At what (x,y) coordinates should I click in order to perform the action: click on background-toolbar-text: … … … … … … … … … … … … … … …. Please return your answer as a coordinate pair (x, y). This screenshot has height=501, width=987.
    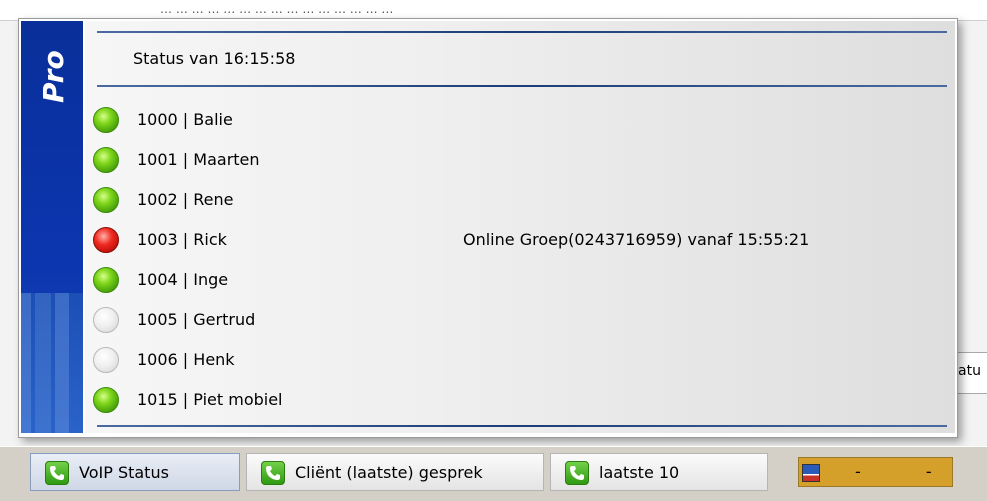
    Looking at the image, I should click on (277, 9).